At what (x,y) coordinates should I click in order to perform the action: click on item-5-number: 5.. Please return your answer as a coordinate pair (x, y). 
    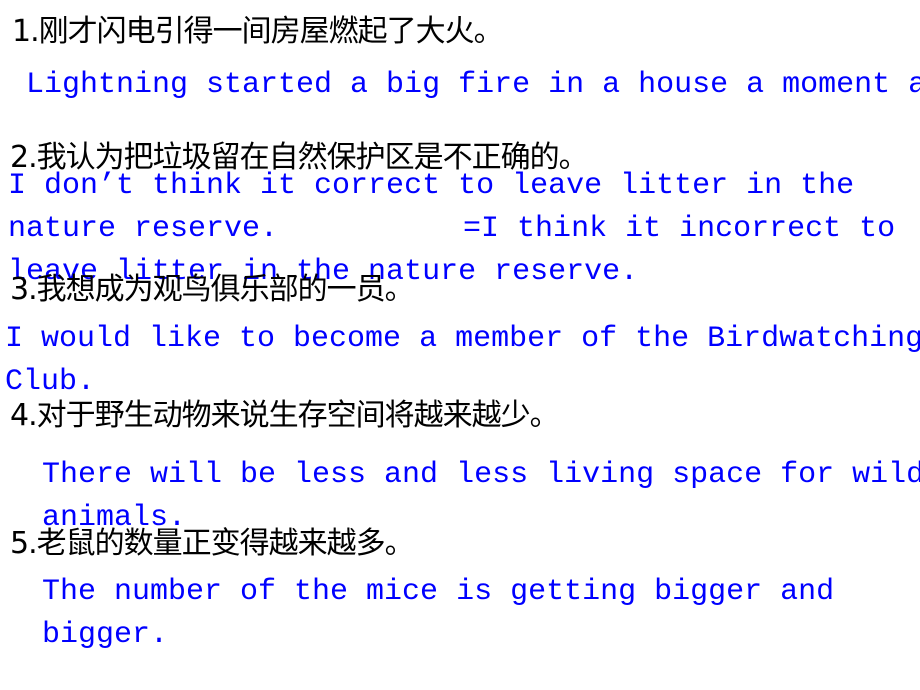
    Looking at the image, I should click on (24, 543).